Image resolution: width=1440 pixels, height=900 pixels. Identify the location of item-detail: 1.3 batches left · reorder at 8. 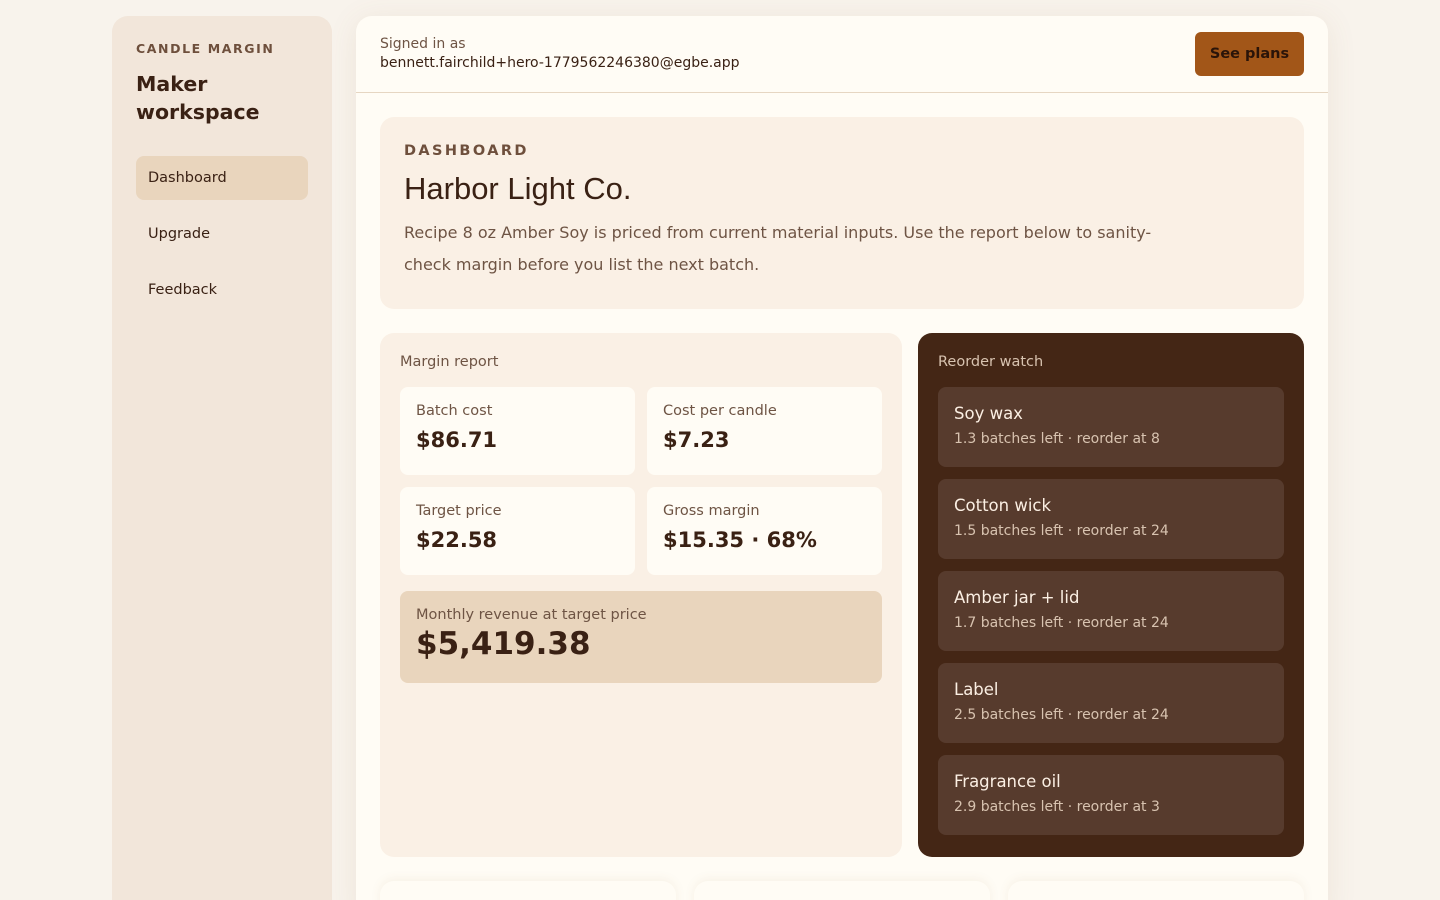
(1057, 439).